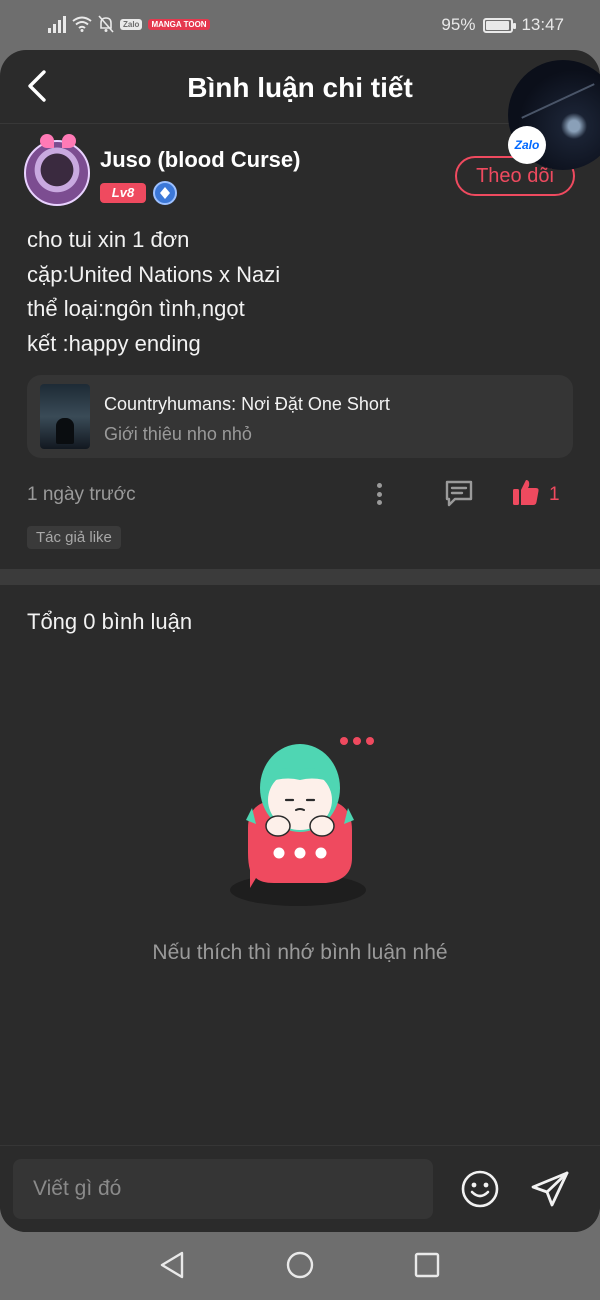  Describe the element at coordinates (131, 24) in the screenshot. I see `zalo-notification-icon: Zalo` at that location.